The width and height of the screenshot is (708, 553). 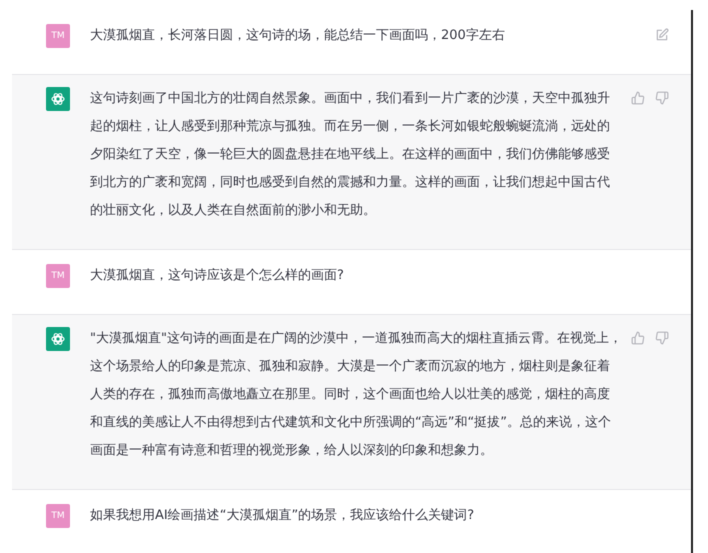 What do you see at coordinates (217, 276) in the screenshot?
I see `user-message: 大漠孤烟直，这句诗应该是个怎么样的画面?` at bounding box center [217, 276].